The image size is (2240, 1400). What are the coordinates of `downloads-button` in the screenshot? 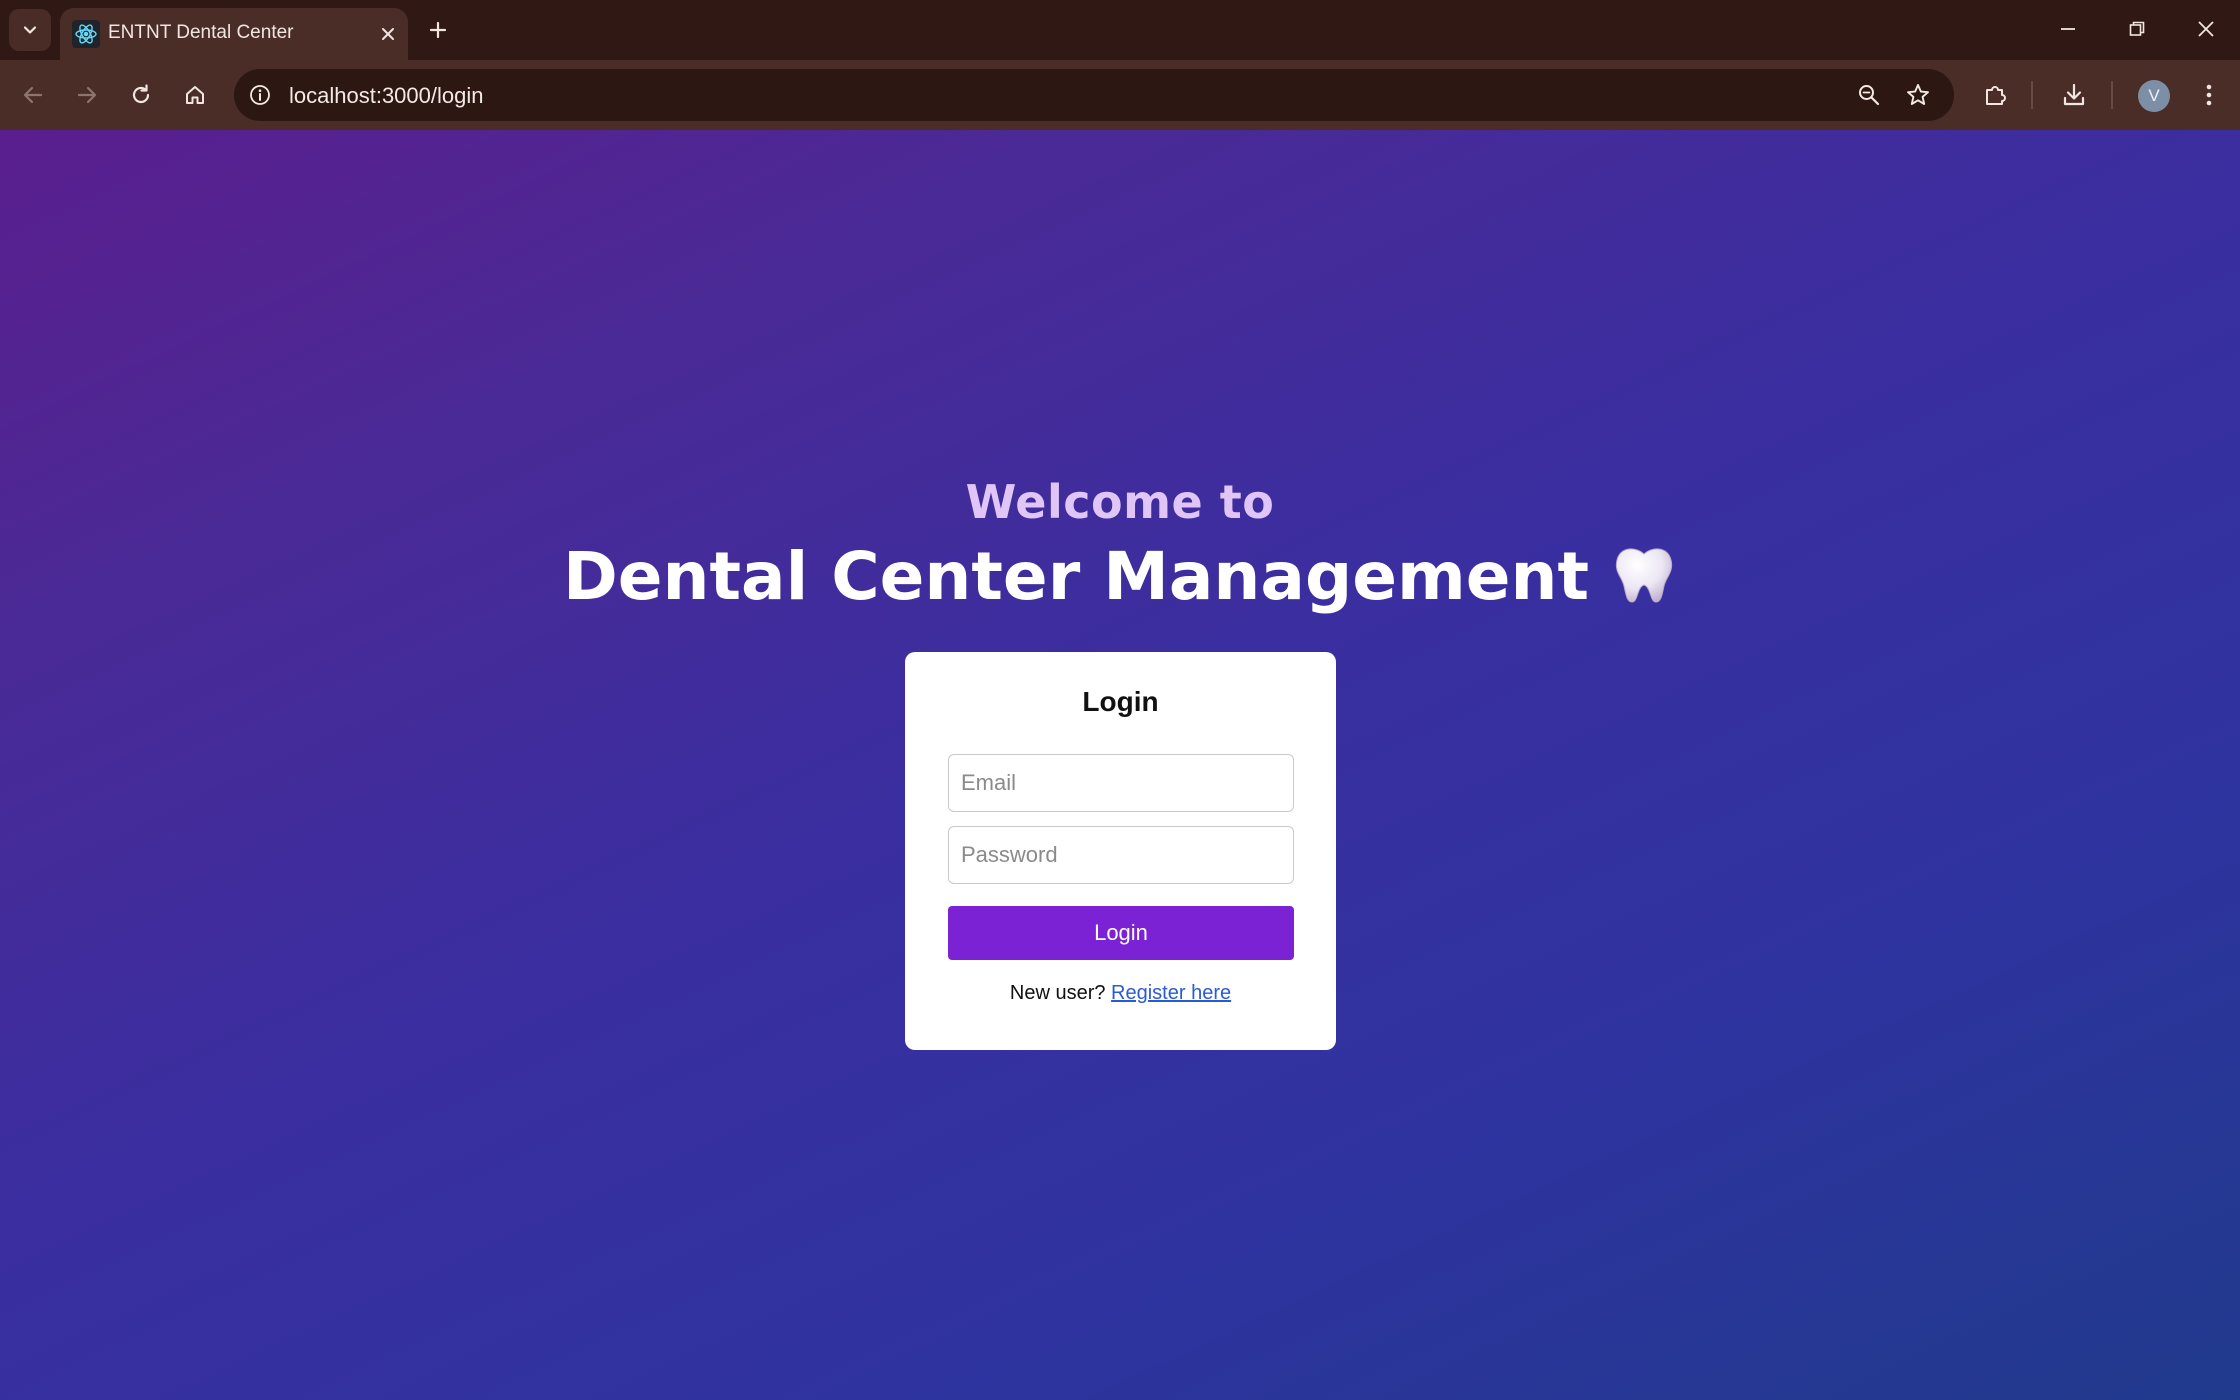 It's located at (2074, 95).